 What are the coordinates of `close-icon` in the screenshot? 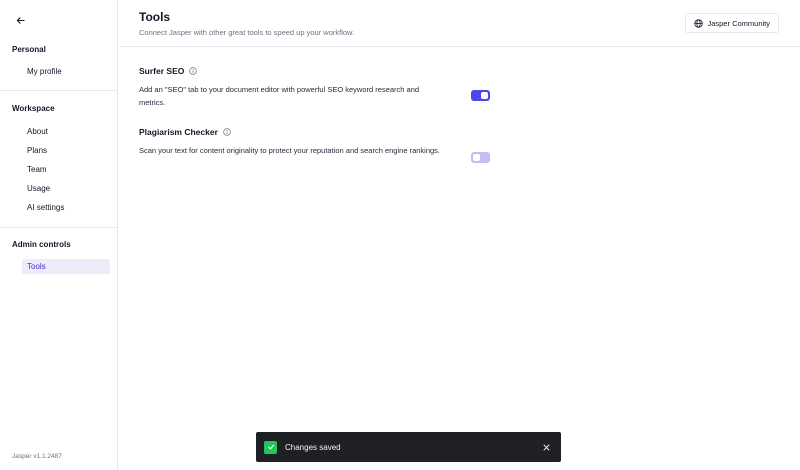 It's located at (546, 447).